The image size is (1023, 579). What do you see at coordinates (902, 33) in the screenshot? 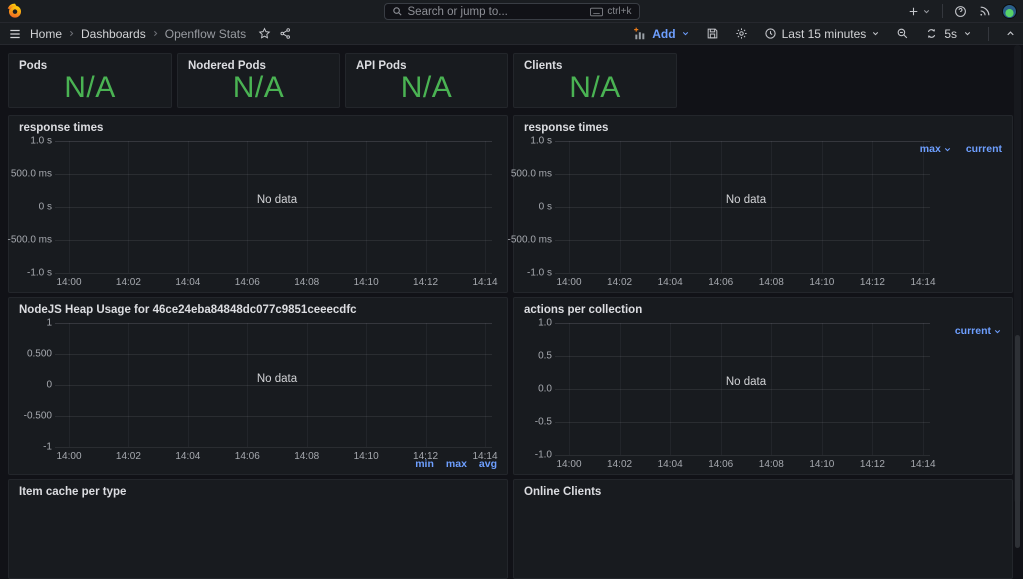
I see `zoom-out-icon` at bounding box center [902, 33].